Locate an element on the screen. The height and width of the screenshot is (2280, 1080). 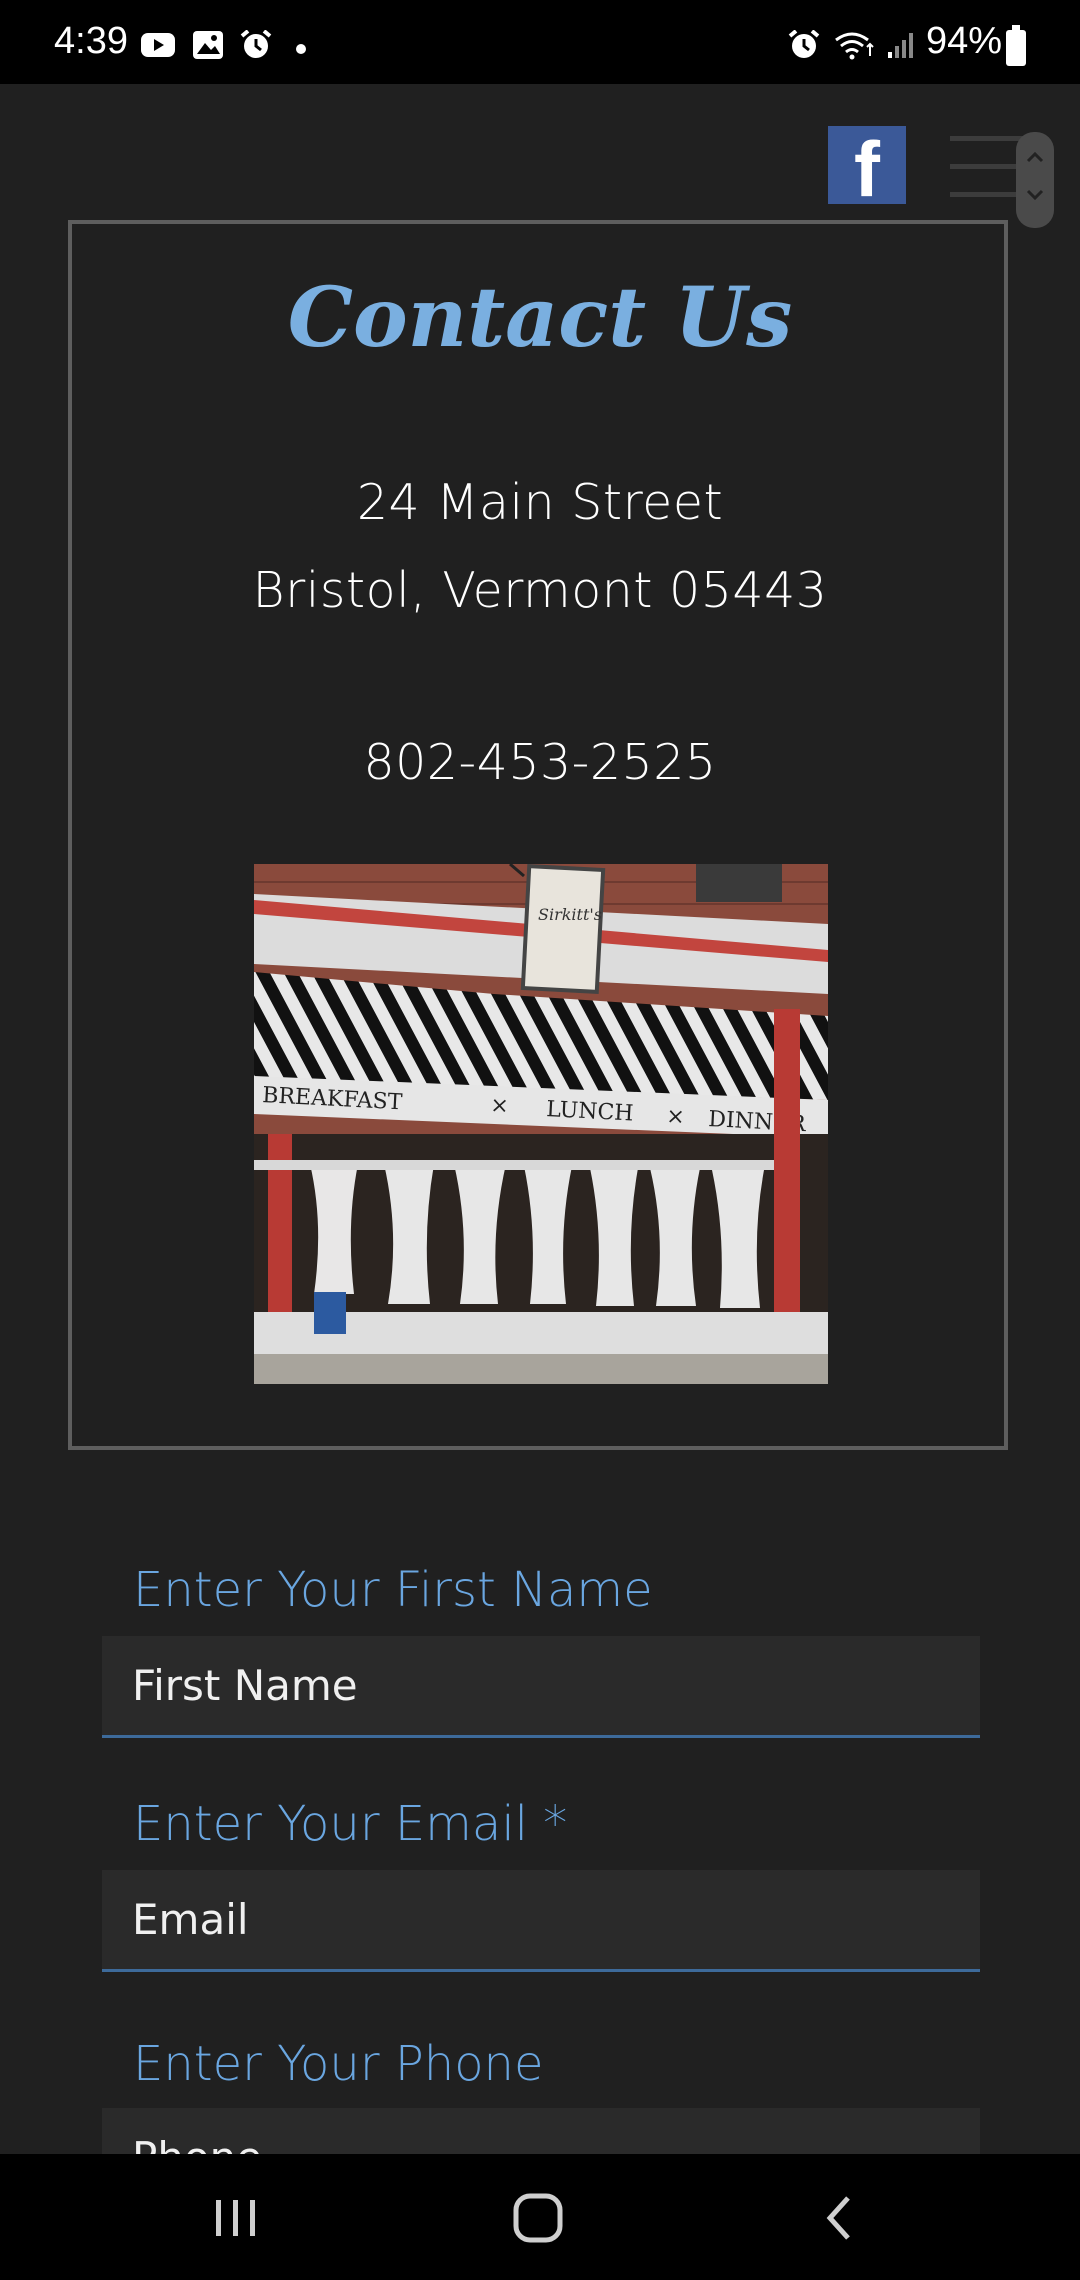
battery-icon is located at coordinates (1016, 45).